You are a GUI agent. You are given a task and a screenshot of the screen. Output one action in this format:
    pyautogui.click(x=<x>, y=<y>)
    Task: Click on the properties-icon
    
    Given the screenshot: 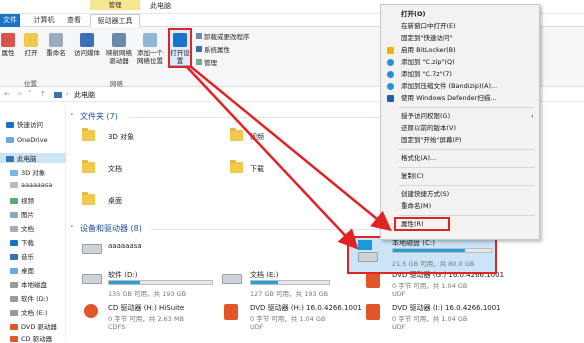 What is the action you would take?
    pyautogui.click(x=8, y=40)
    